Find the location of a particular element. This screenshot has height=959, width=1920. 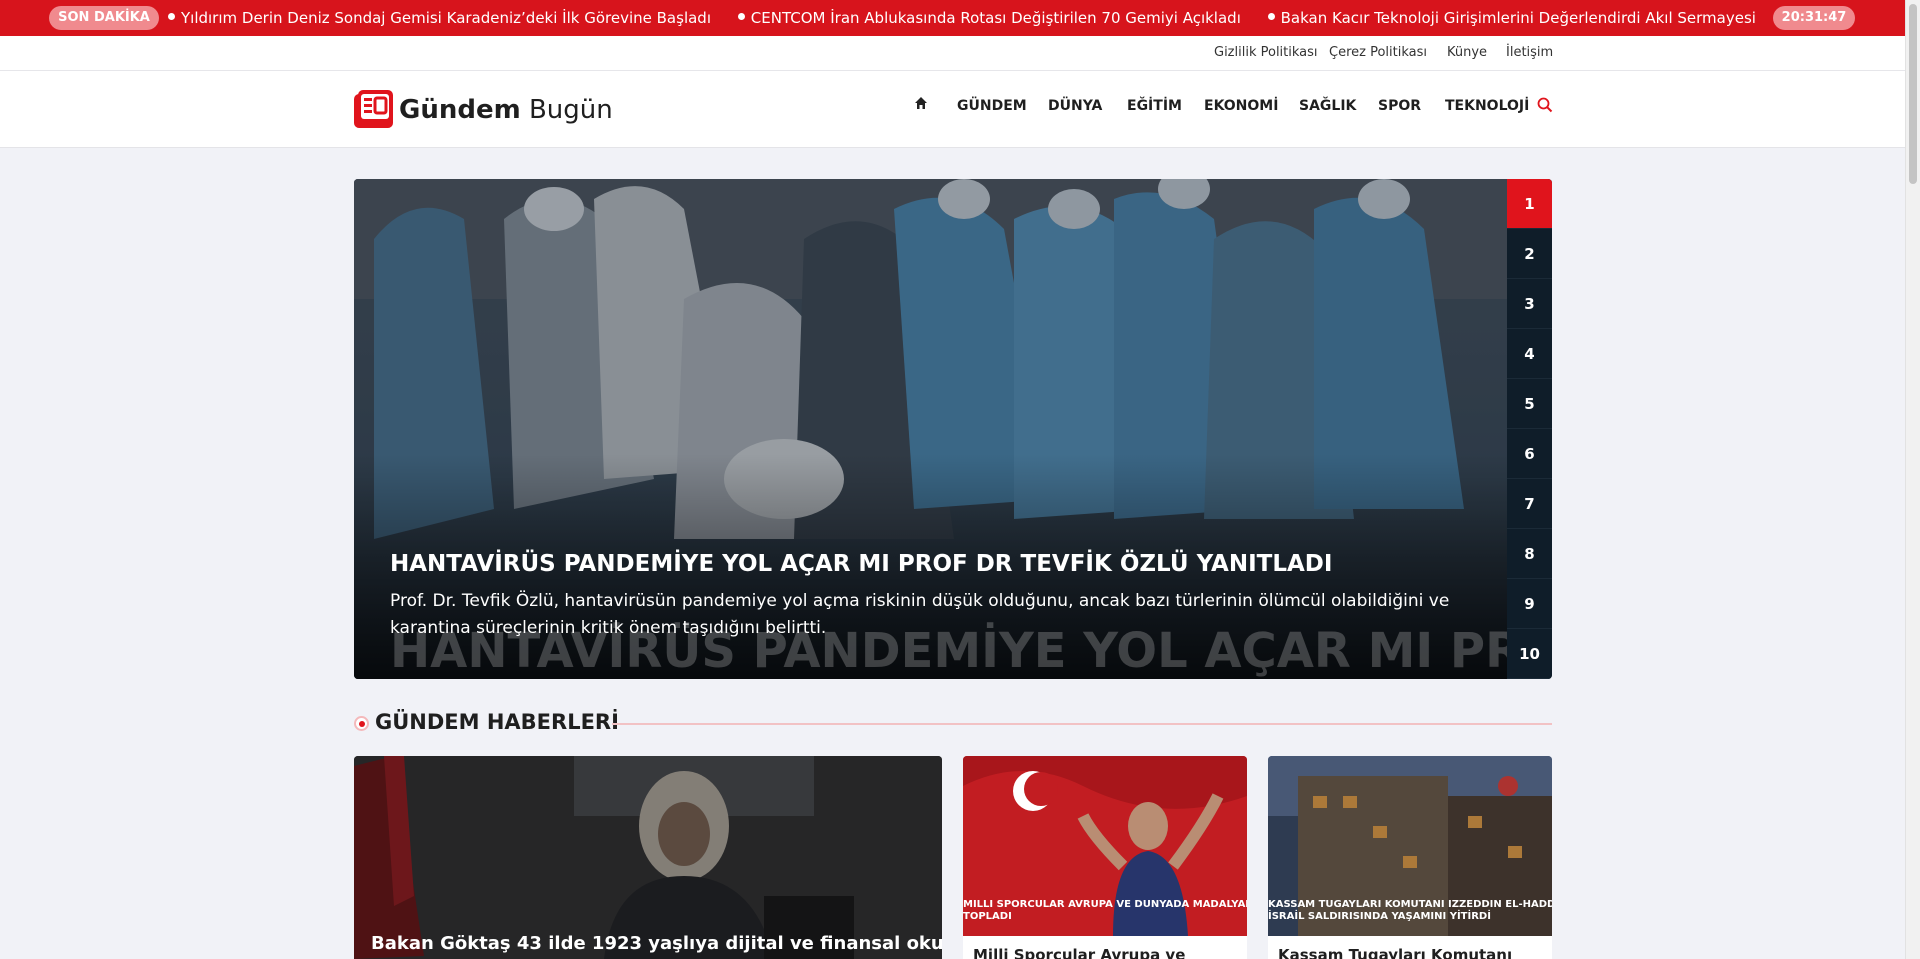

nav-ekonomi: EKONOMİ is located at coordinates (1241, 106).